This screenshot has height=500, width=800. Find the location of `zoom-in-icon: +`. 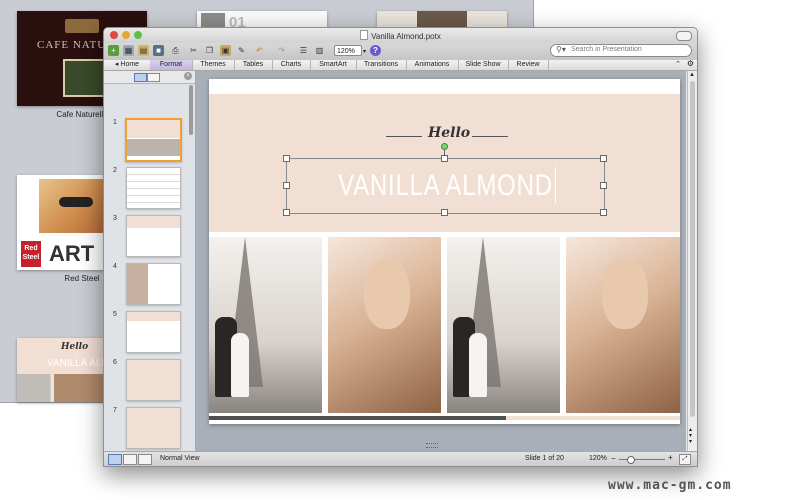

zoom-in-icon: + is located at coordinates (670, 457).